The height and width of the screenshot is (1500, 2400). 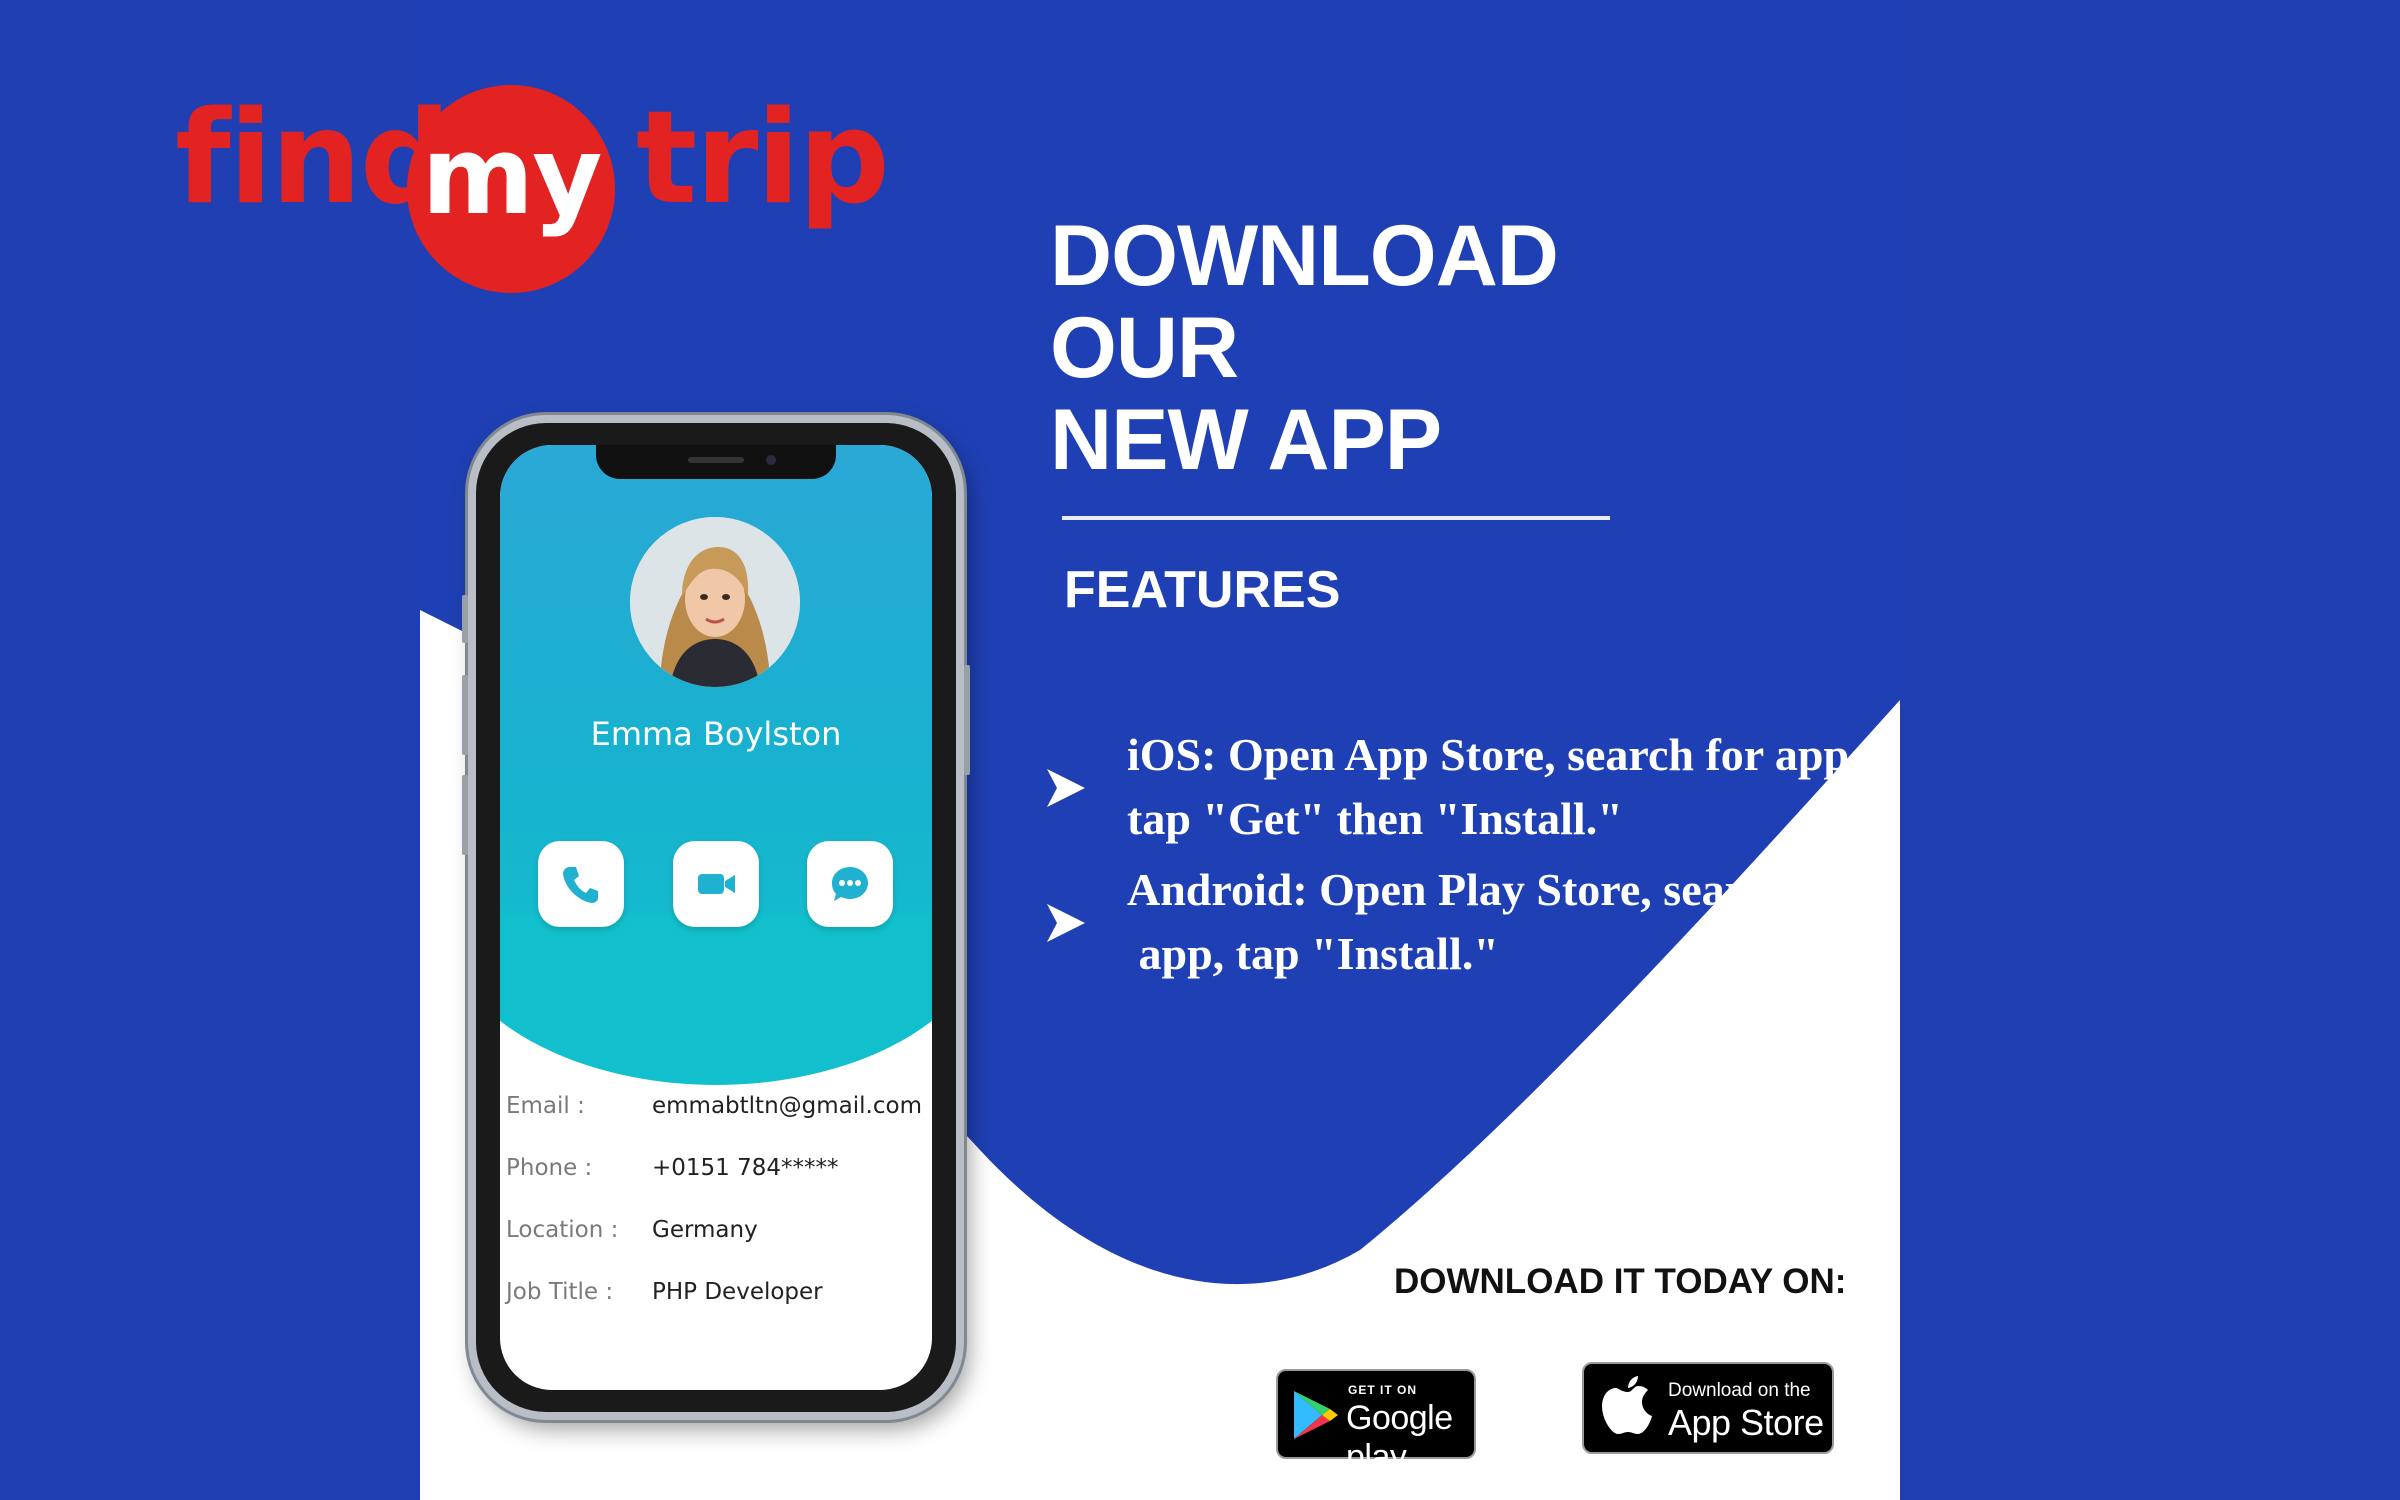 What do you see at coordinates (1144, 348) in the screenshot?
I see `headline-line-2: OUR` at bounding box center [1144, 348].